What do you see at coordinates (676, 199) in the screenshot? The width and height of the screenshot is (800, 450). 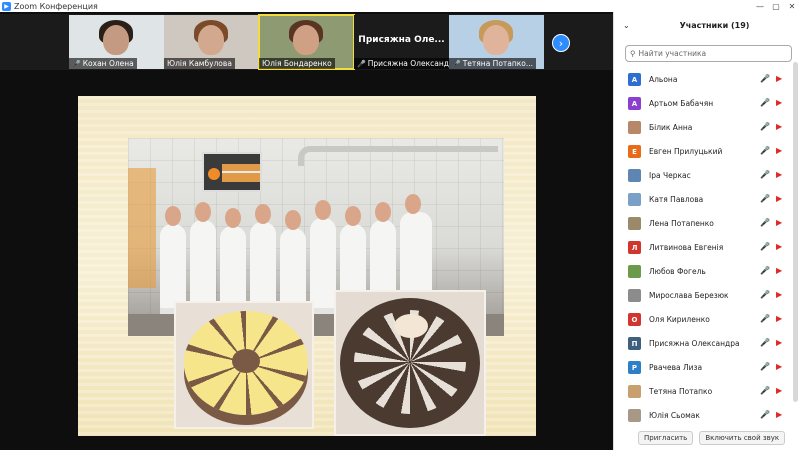 I see `participant-name: Катя Павлова` at bounding box center [676, 199].